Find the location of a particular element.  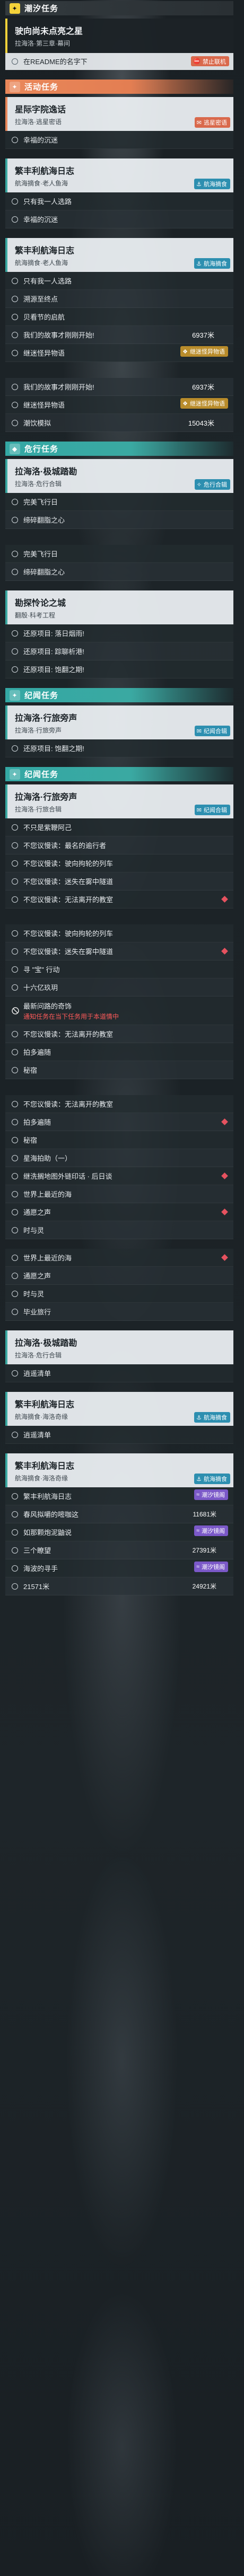

quest-card: 拉海洛·极城踏勘 拉海洛·危行合辑 is located at coordinates (119, 1347).